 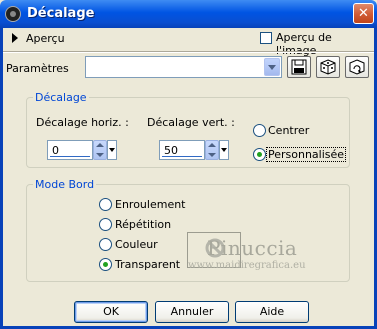 I want to click on random-button, so click(x=328, y=67).